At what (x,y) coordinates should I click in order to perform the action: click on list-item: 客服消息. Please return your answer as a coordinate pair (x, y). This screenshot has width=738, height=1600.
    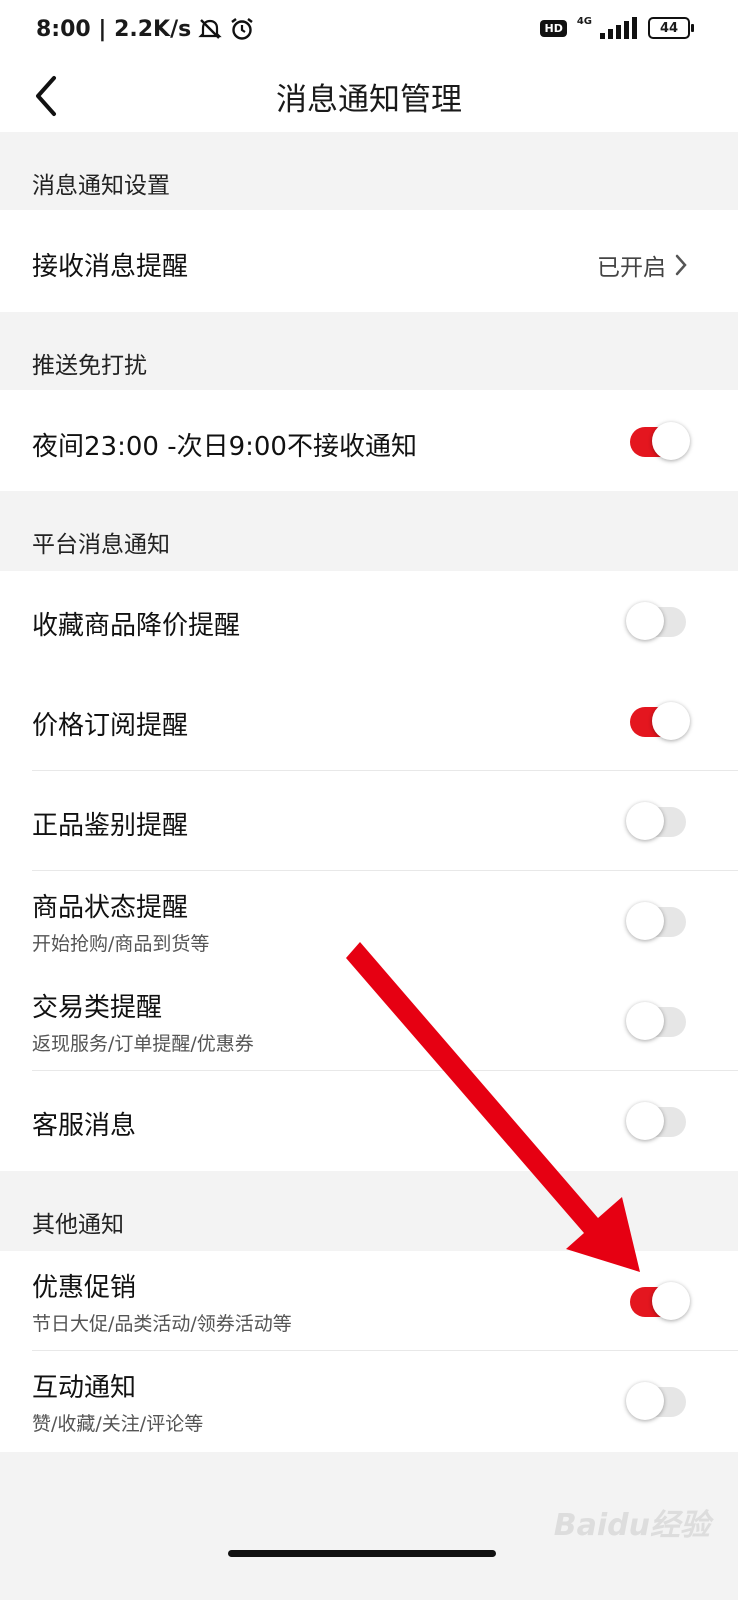
    Looking at the image, I should click on (369, 1121).